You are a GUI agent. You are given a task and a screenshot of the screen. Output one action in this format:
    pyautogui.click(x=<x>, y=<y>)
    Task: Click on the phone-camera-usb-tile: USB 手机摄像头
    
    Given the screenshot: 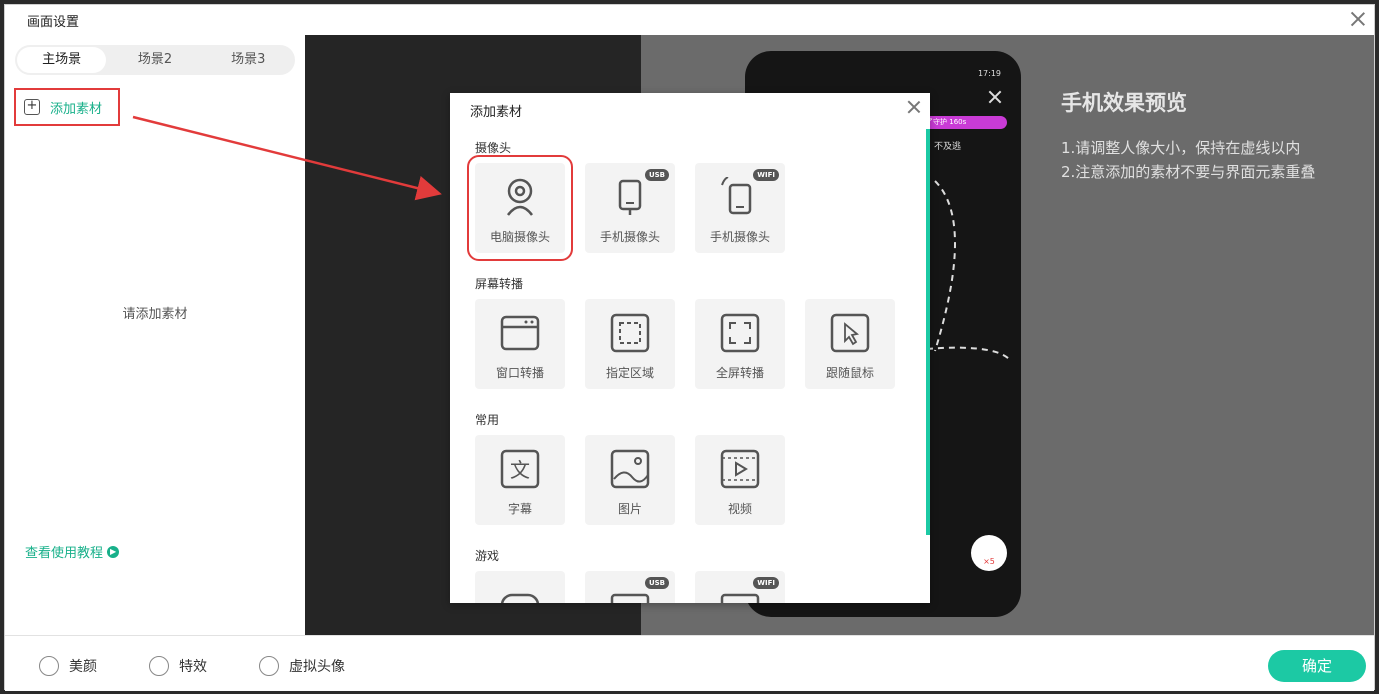 What is the action you would take?
    pyautogui.click(x=630, y=208)
    